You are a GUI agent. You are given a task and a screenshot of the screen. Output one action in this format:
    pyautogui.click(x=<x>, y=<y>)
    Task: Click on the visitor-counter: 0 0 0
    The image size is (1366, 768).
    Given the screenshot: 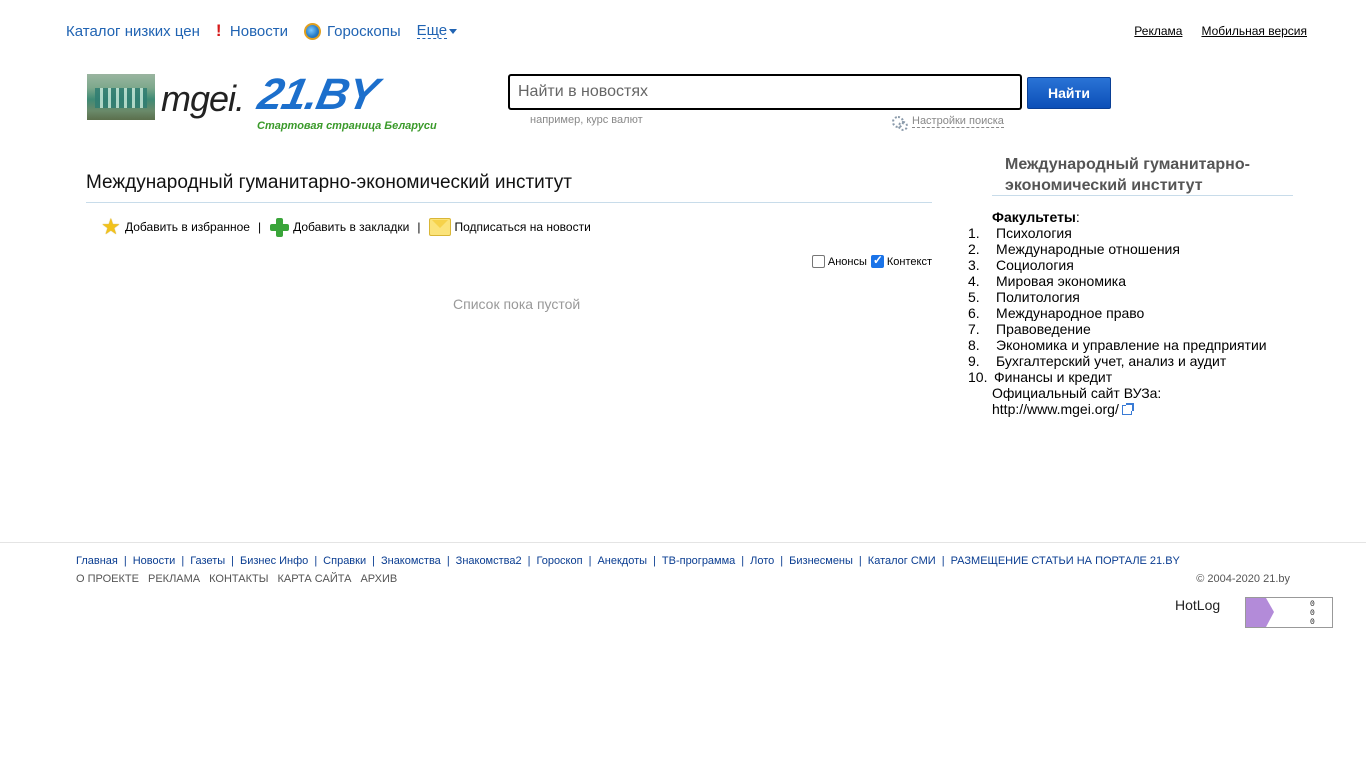 What is the action you would take?
    pyautogui.click(x=1289, y=612)
    